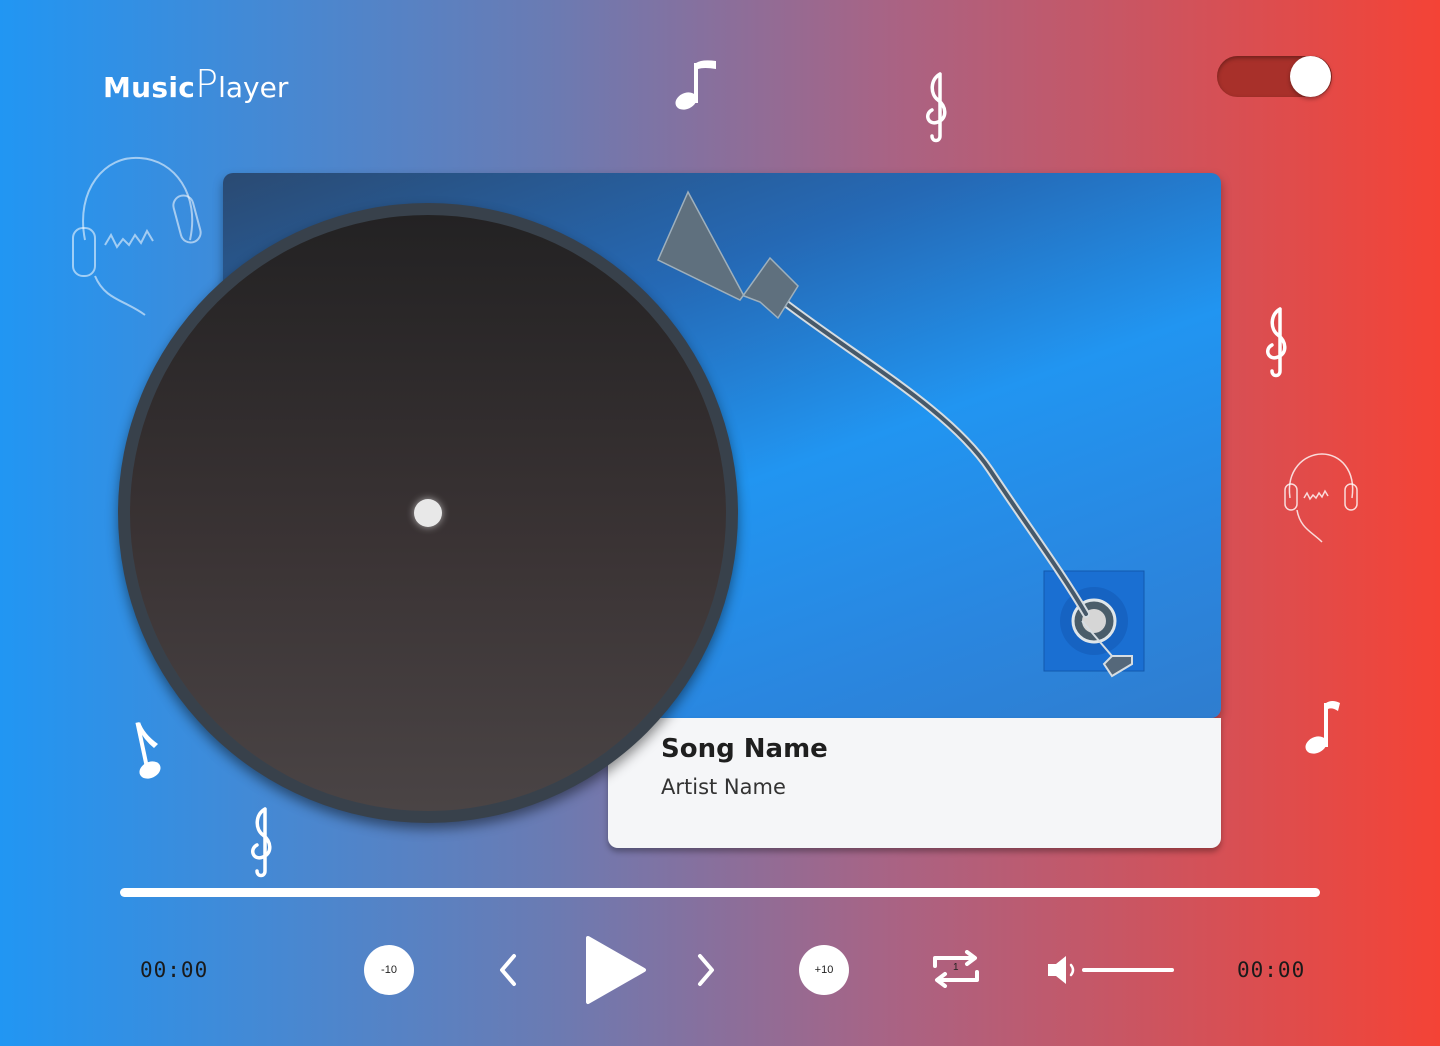 Image resolution: width=1440 pixels, height=1046 pixels. What do you see at coordinates (174, 970) in the screenshot?
I see `current-time: 00:00` at bounding box center [174, 970].